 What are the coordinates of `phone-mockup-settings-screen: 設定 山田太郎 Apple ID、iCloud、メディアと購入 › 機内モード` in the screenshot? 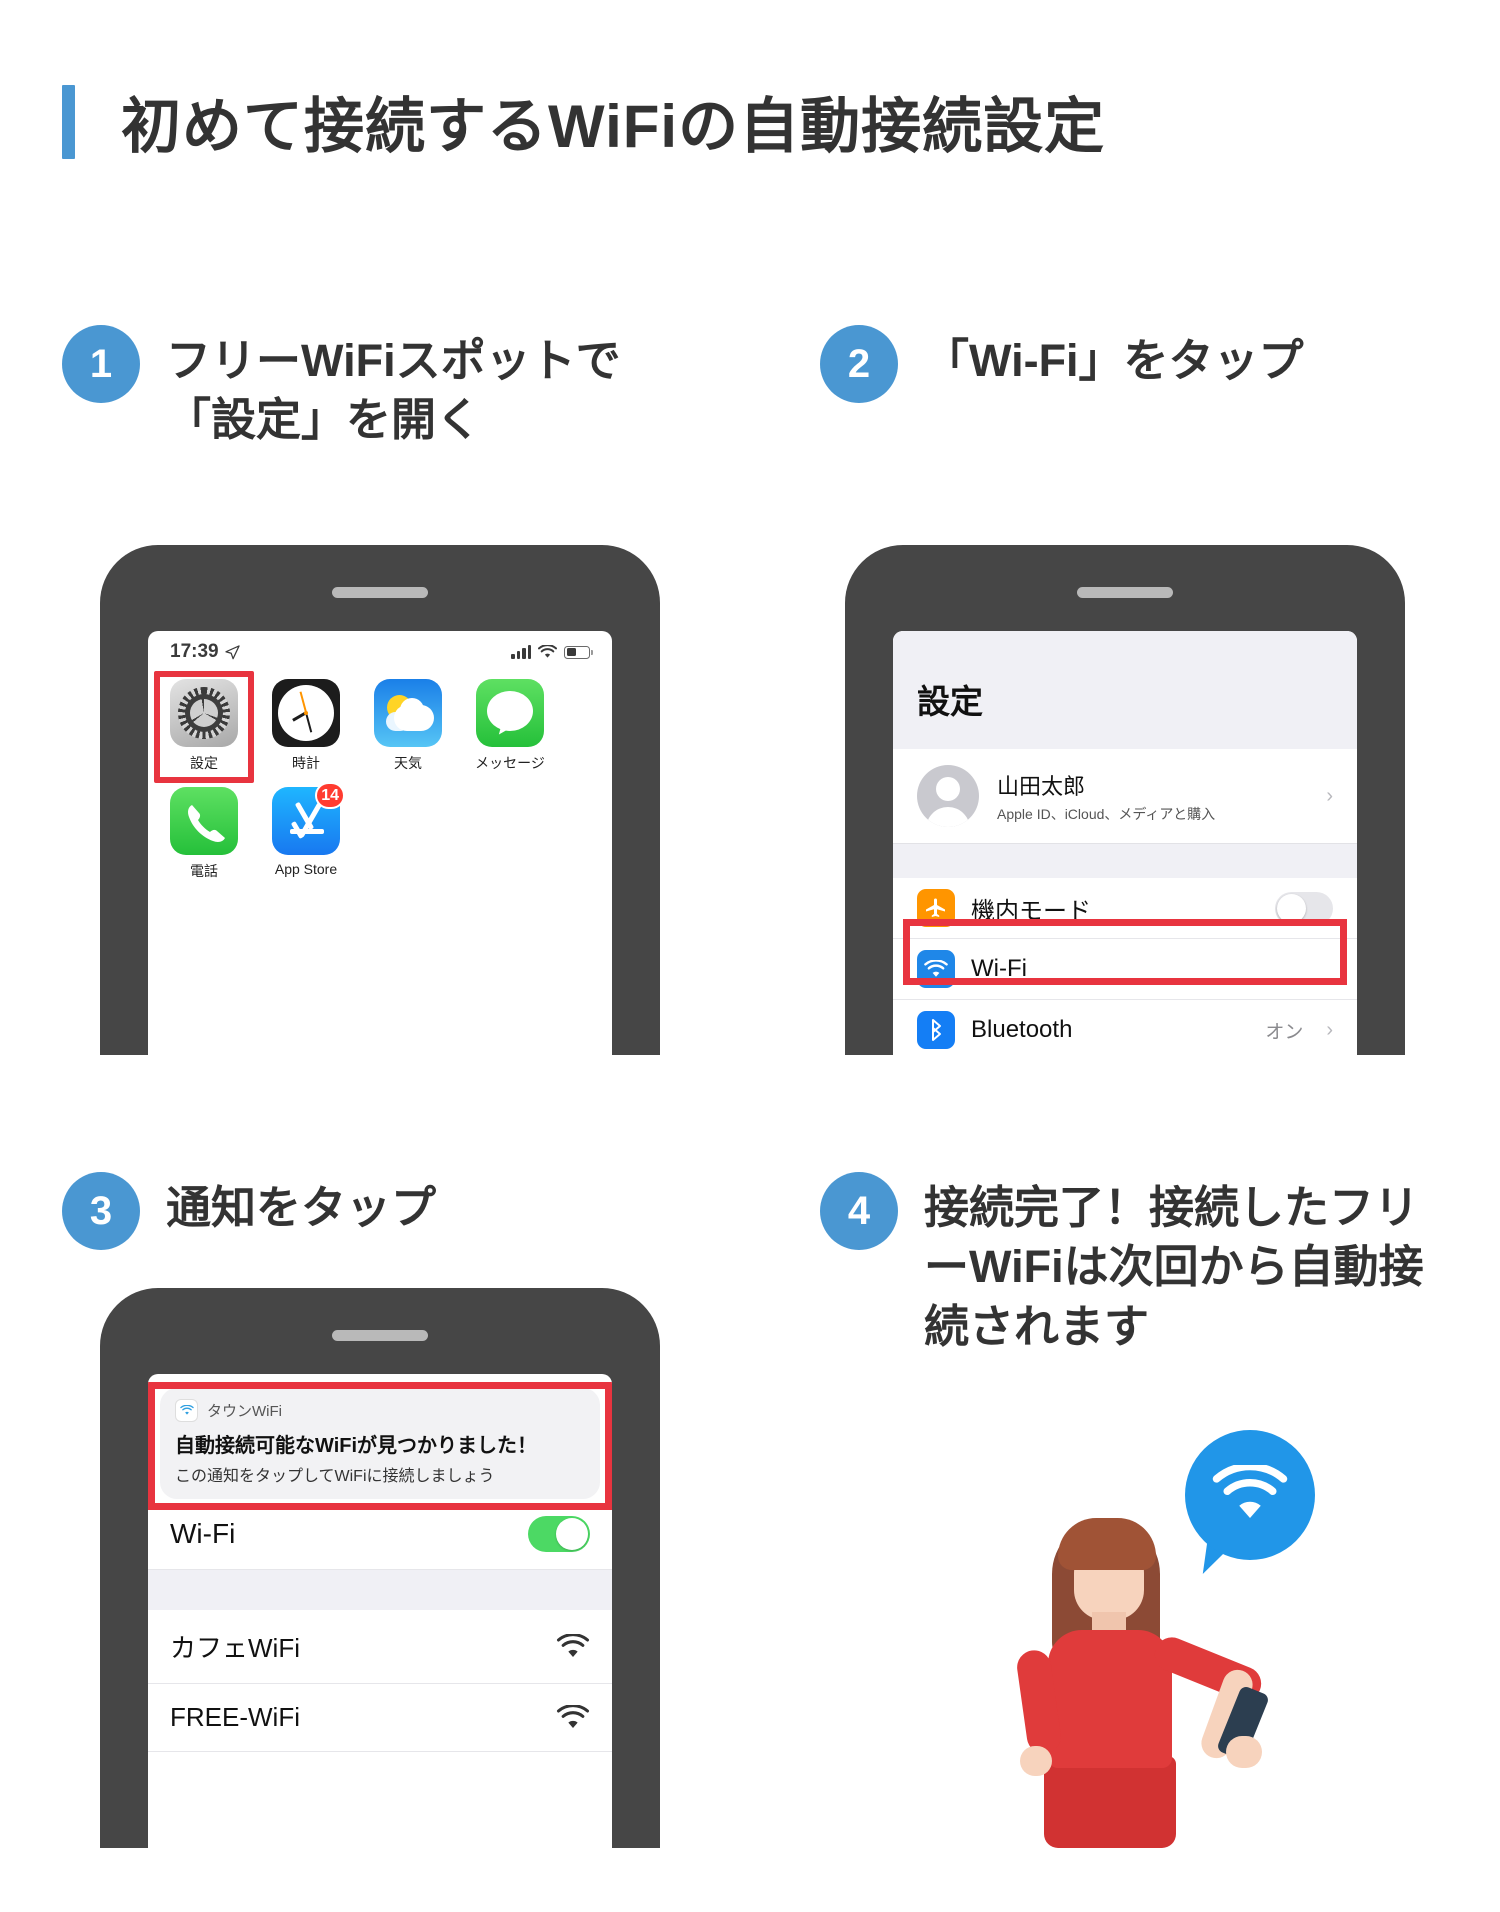 It's located at (1125, 800).